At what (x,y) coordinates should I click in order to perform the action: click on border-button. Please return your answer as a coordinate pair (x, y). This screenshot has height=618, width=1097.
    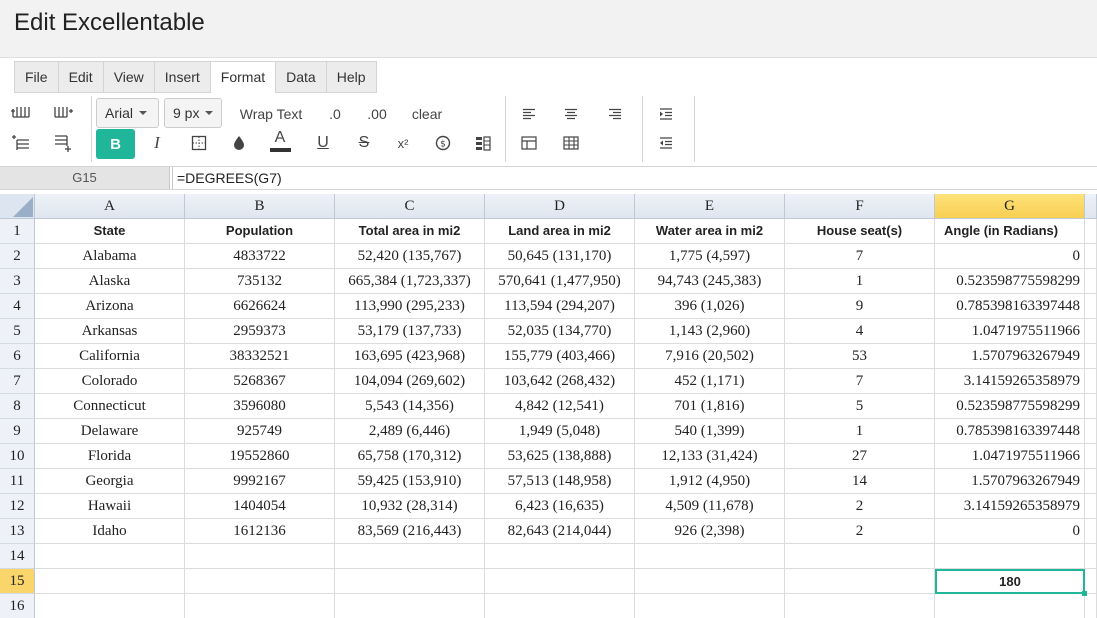
    Looking at the image, I should click on (199, 143).